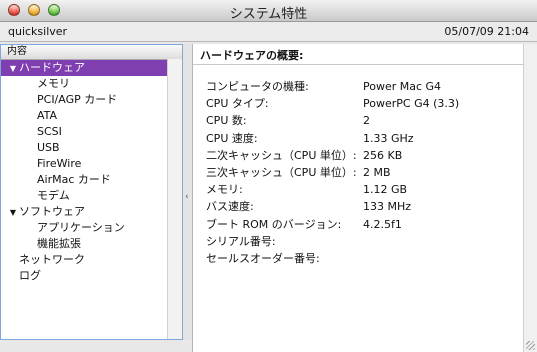 The image size is (537, 352). What do you see at coordinates (230, 207) in the screenshot?
I see `spec-label: バス速度:` at bounding box center [230, 207].